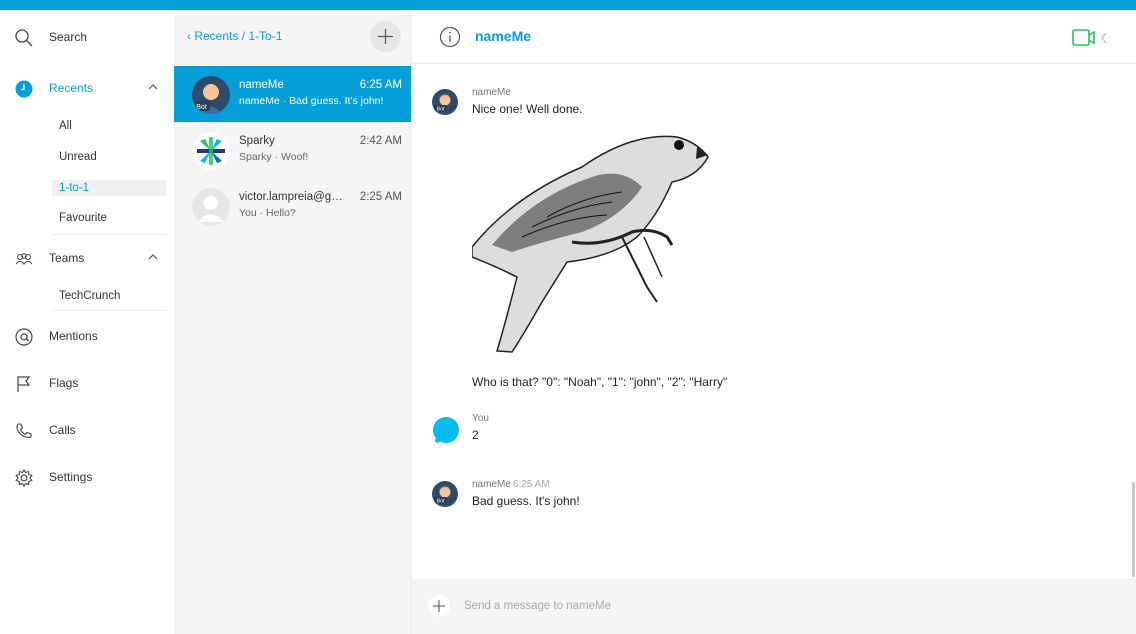  Describe the element at coordinates (211, 151) in the screenshot. I see `sparky-avatar` at that location.